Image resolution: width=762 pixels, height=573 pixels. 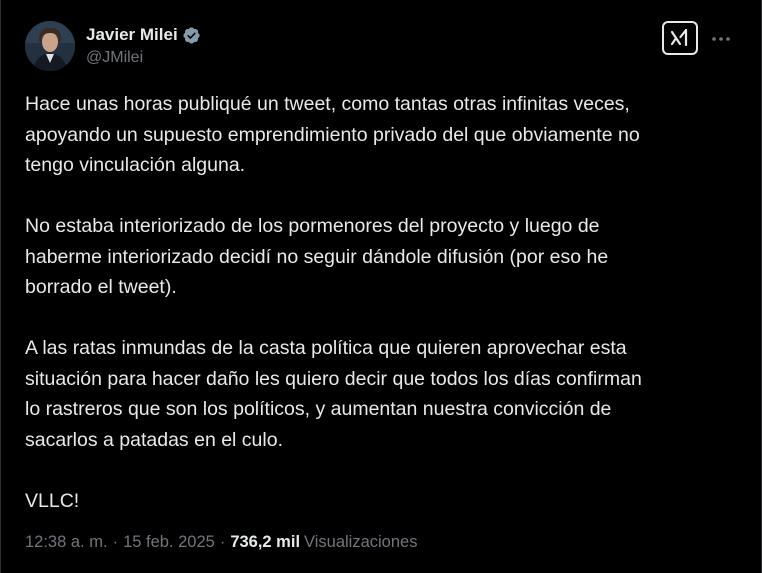 I want to click on verified-badge-icon, so click(x=191, y=35).